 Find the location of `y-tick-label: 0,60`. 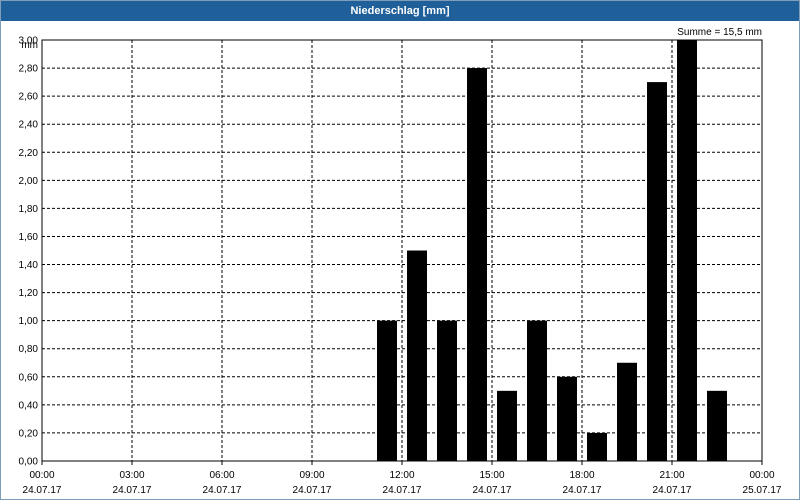

y-tick-label: 0,60 is located at coordinates (29, 377).